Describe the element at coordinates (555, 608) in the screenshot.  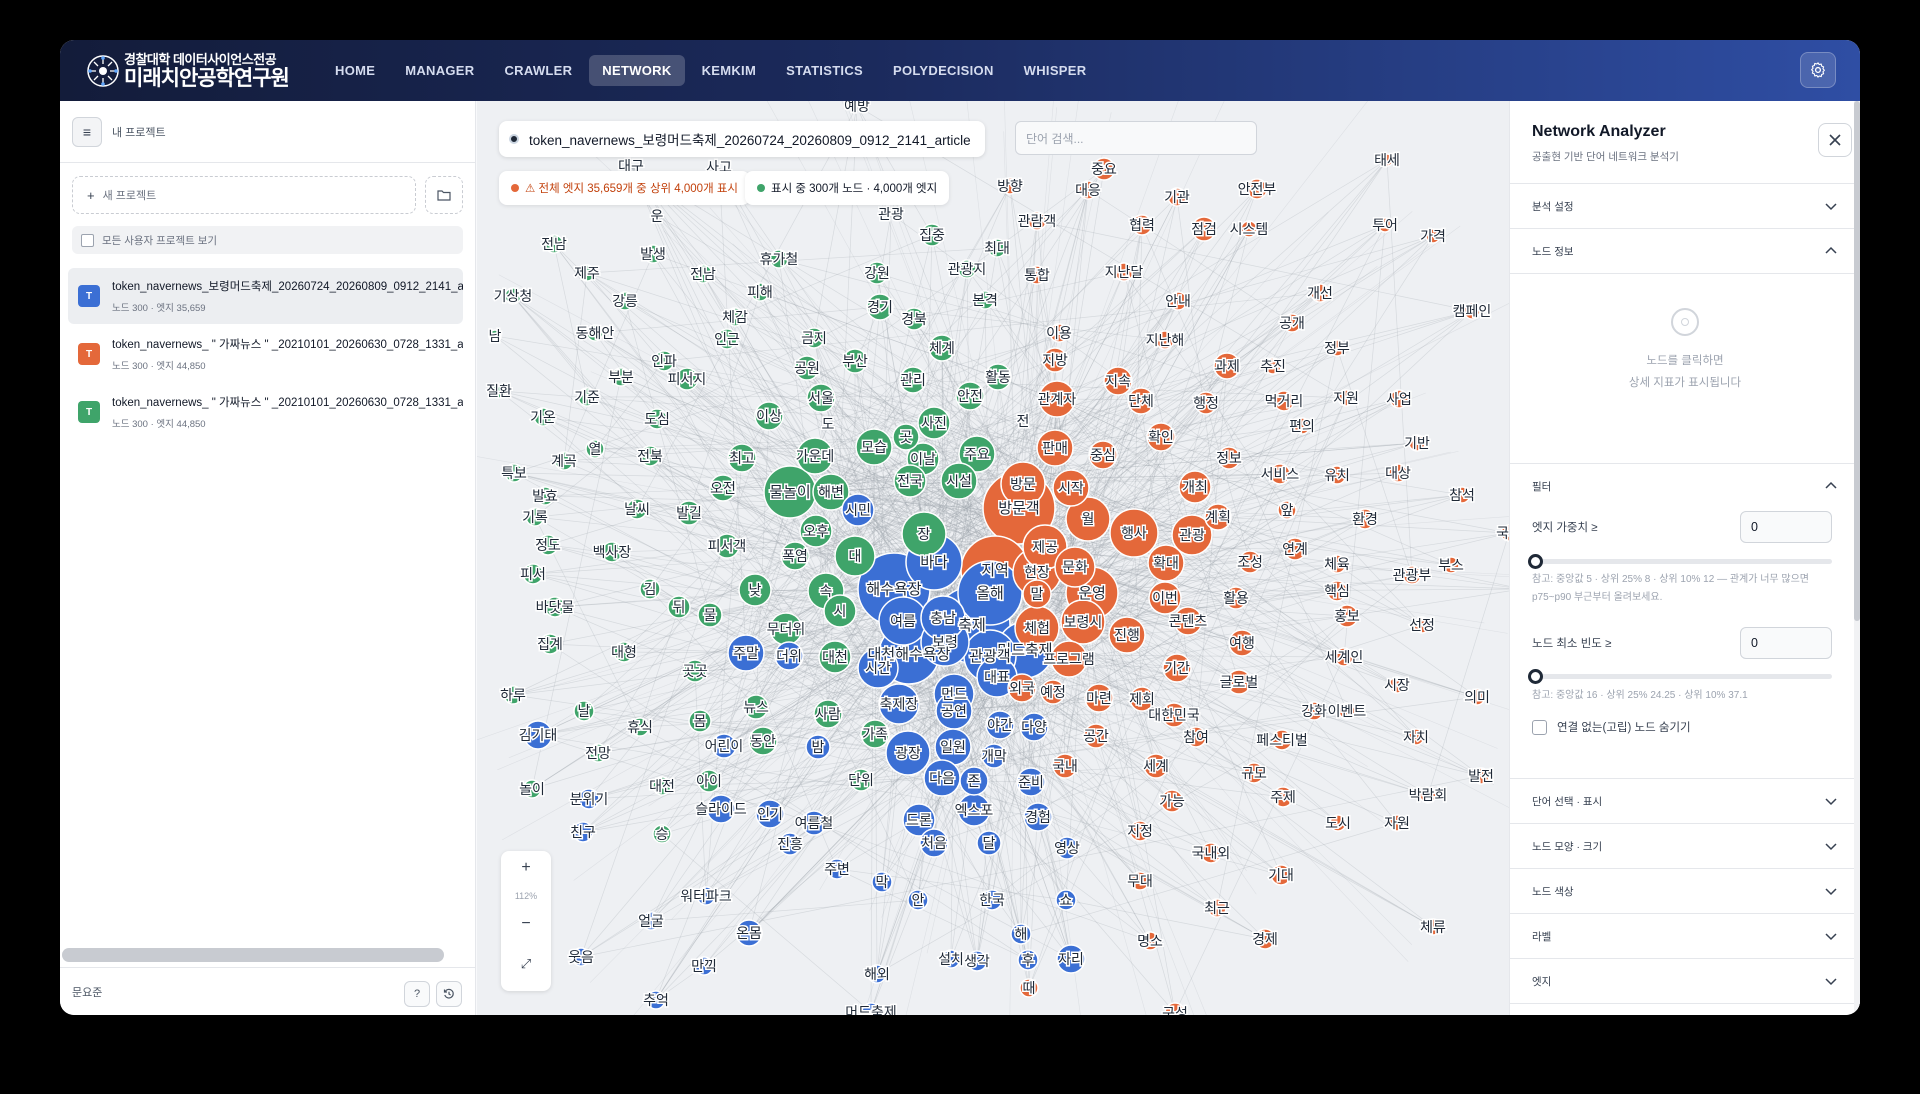
I see `graph-node-label: 바닷물` at that location.